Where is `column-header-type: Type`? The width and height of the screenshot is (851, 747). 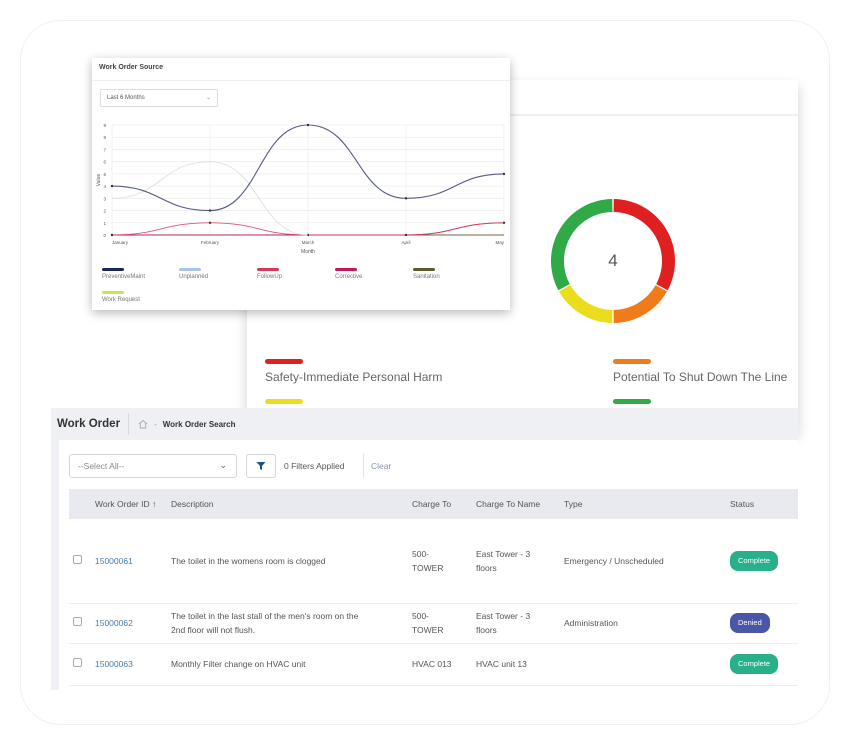
column-header-type: Type is located at coordinates (643, 504).